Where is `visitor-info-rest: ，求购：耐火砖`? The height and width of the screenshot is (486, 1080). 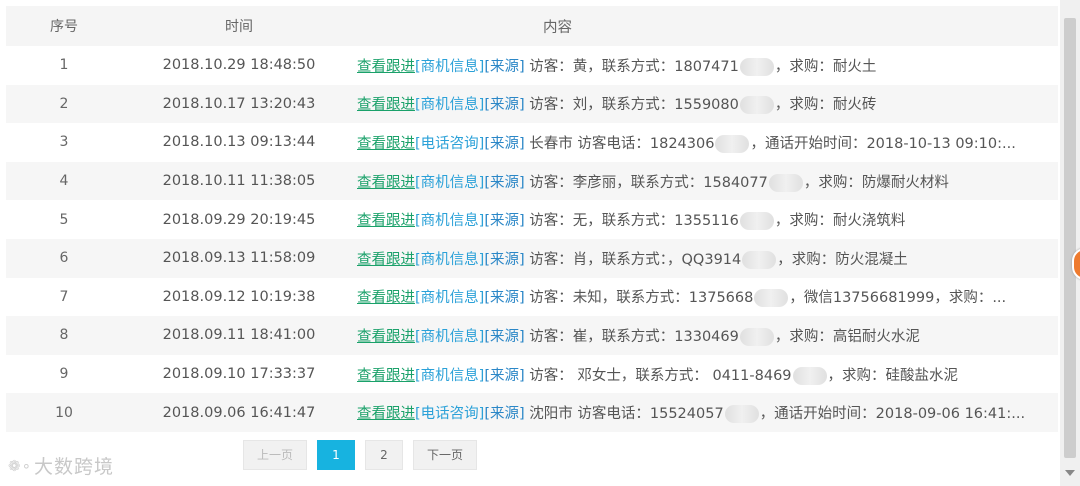 visitor-info-rest: ，求购：耐火砖 is located at coordinates (825, 105).